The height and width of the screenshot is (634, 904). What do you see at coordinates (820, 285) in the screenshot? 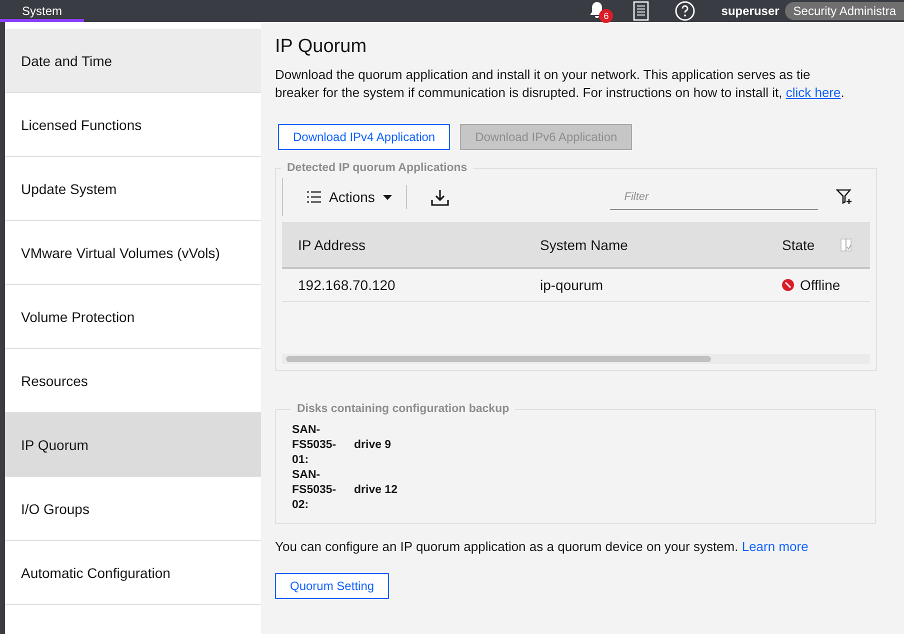
I see `table-cell: Offline` at bounding box center [820, 285].